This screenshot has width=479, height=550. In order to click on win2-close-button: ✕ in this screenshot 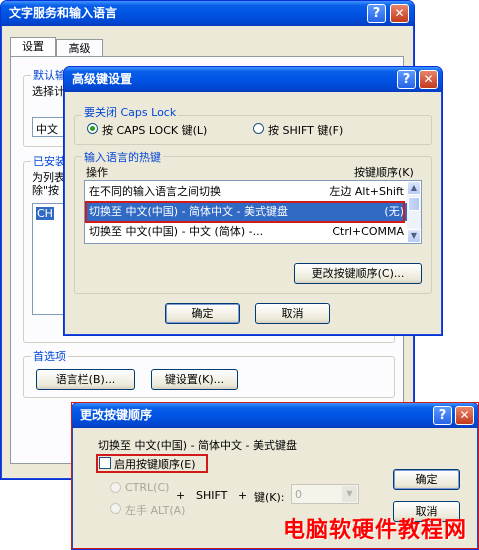, I will do `click(428, 79)`.